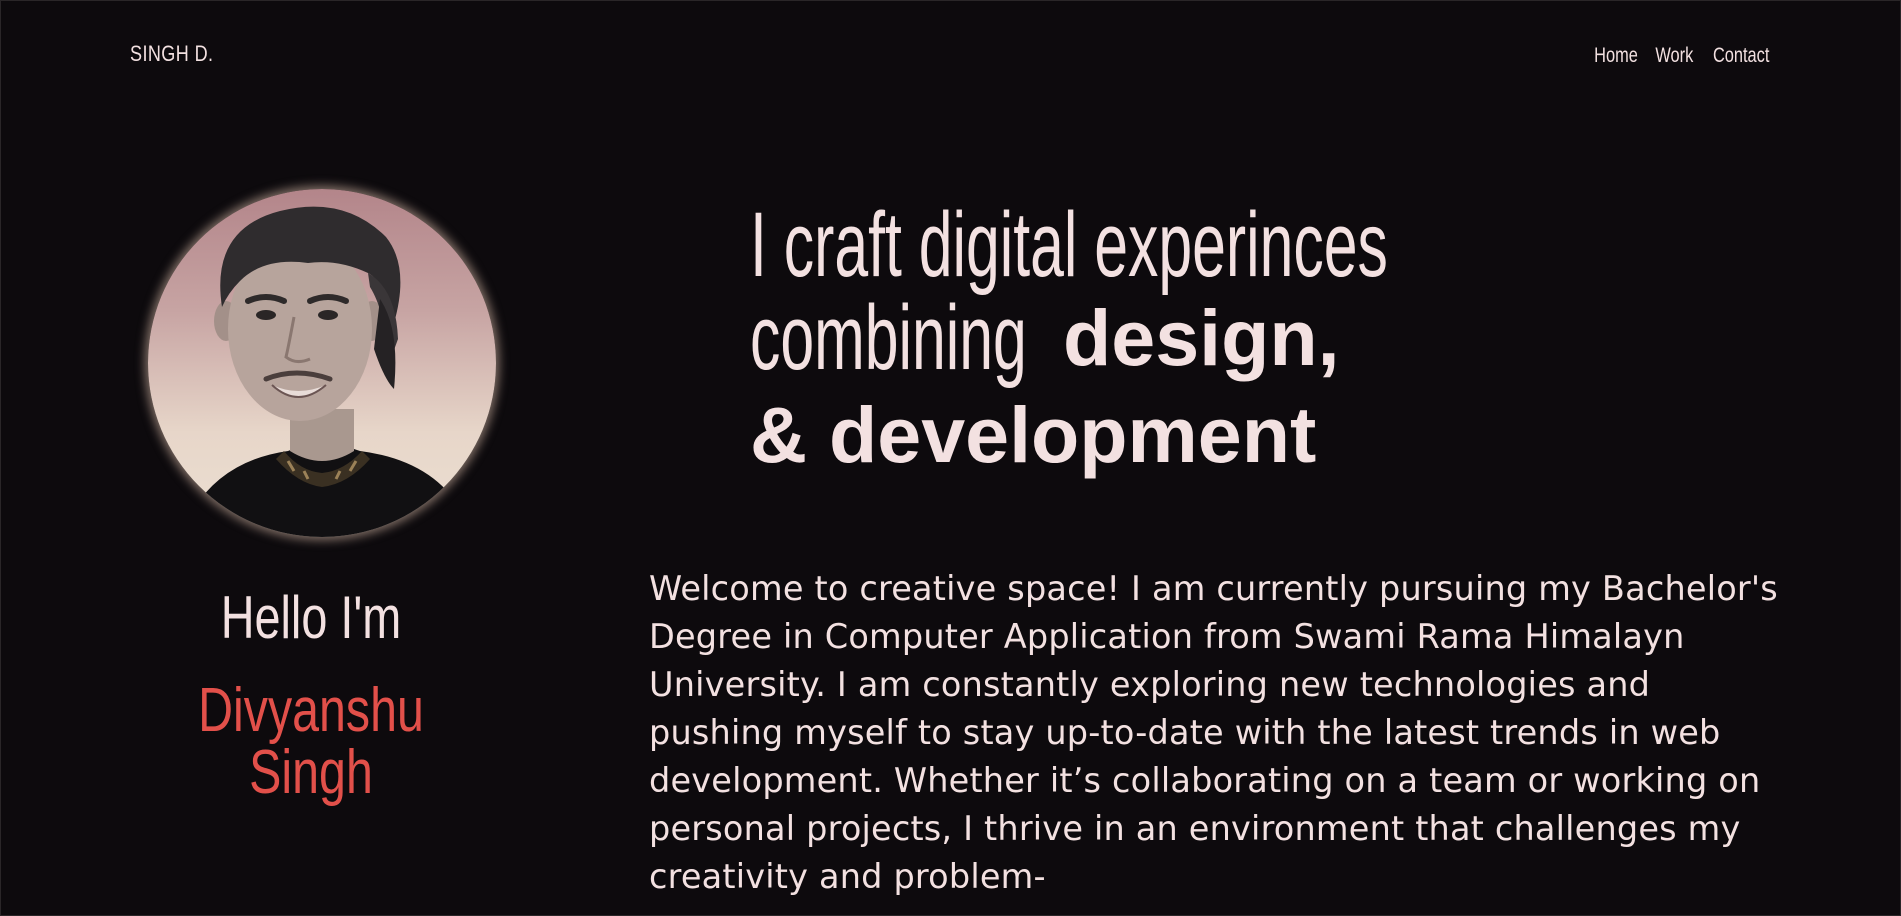 Image resolution: width=1901 pixels, height=916 pixels. I want to click on nav-link-work: Work, so click(1674, 56).